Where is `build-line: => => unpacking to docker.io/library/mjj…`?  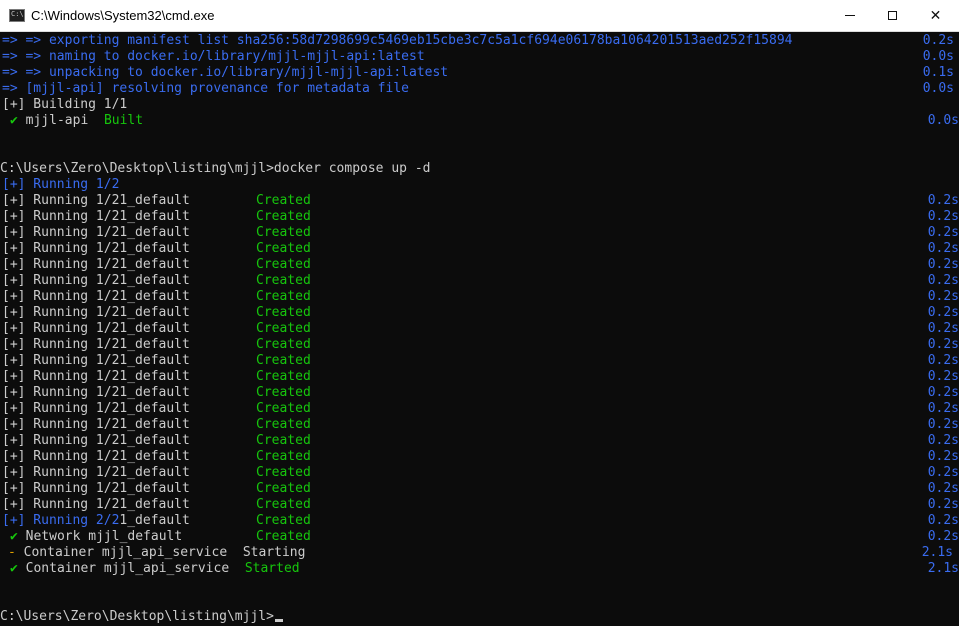
build-line: => => unpacking to docker.io/library/mjj… is located at coordinates (479, 73).